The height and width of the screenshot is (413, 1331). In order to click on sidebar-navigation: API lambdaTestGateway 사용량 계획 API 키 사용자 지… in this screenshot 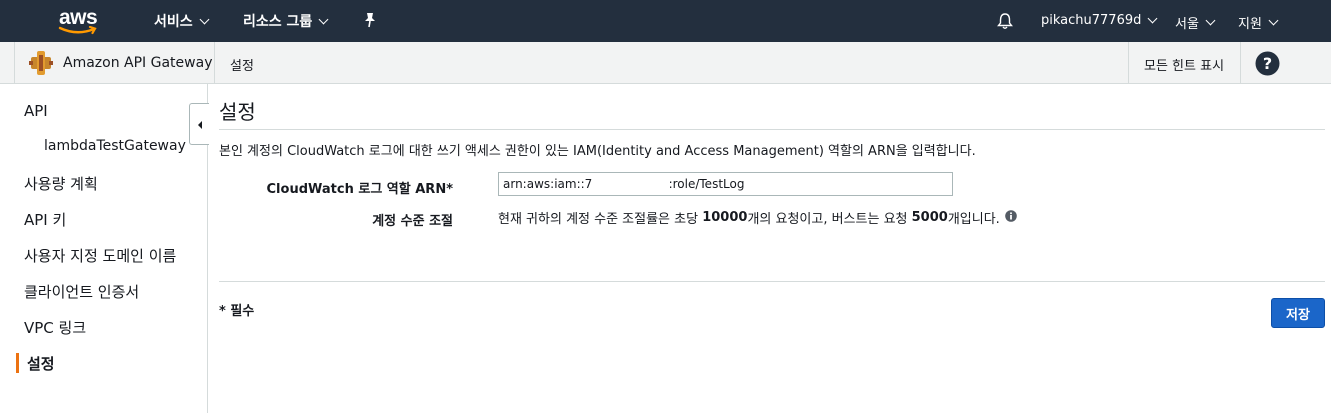, I will do `click(104, 248)`.